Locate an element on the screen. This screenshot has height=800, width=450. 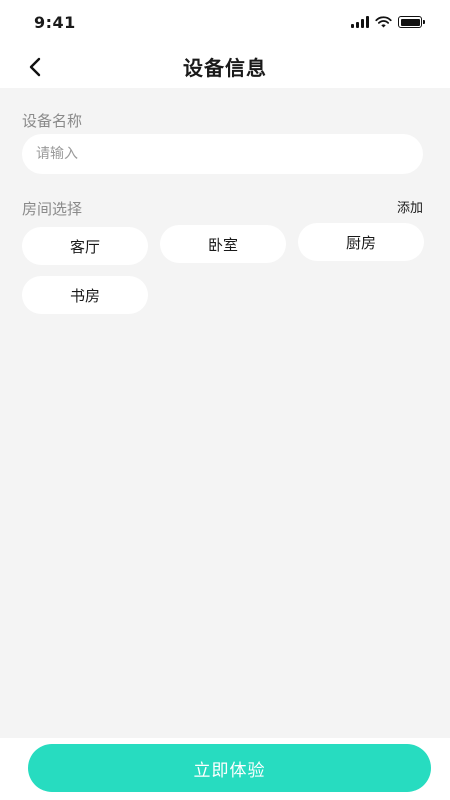
room-chip-living-room: 客厅 is located at coordinates (85, 246).